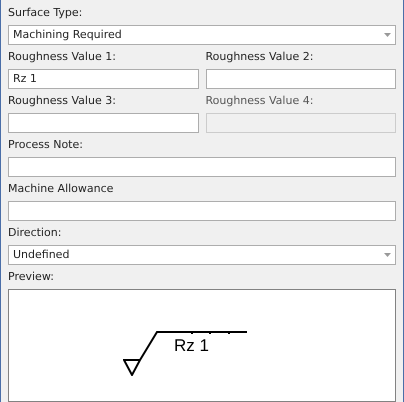 This screenshot has width=404, height=402. I want to click on field-label: Preview:, so click(31, 276).